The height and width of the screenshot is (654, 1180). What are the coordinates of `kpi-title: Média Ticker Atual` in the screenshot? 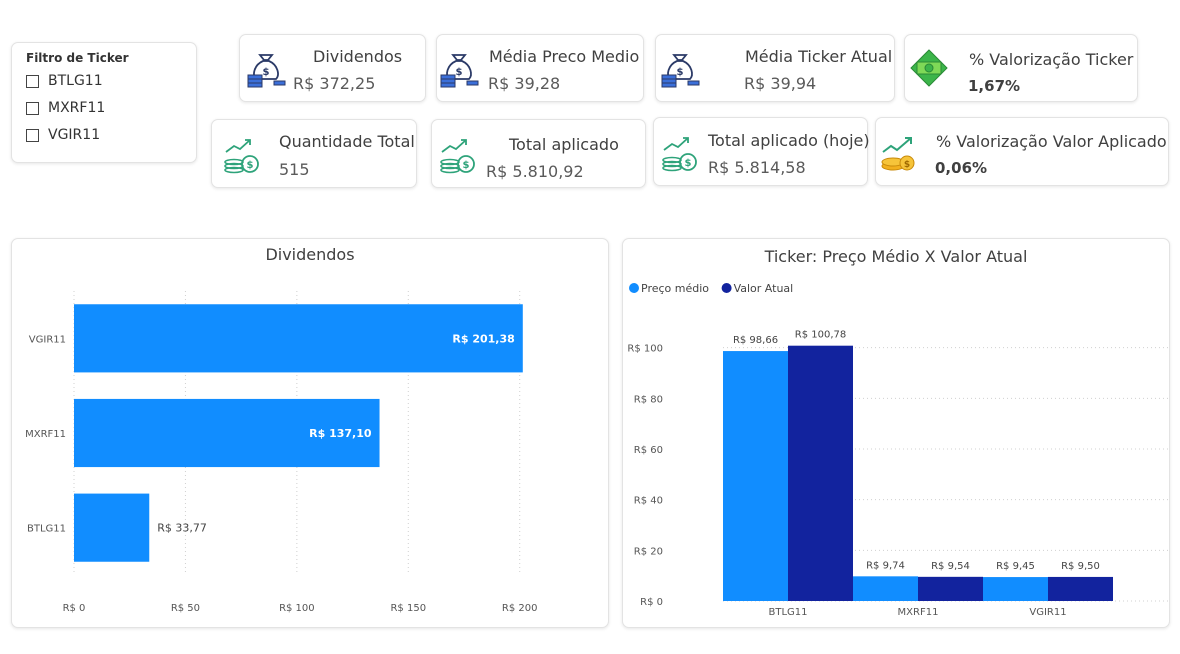 It's located at (819, 56).